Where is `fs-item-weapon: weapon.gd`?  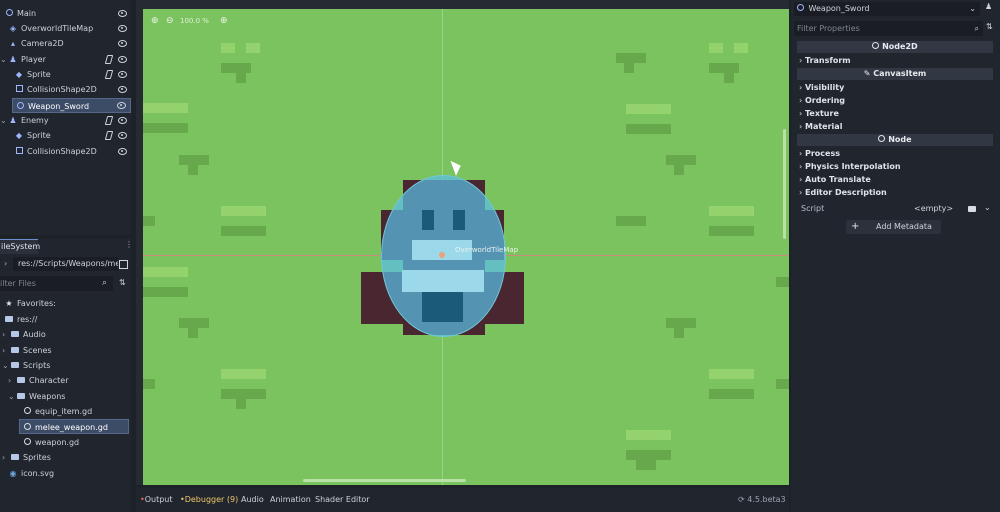 fs-item-weapon: weapon.gd is located at coordinates (50, 442).